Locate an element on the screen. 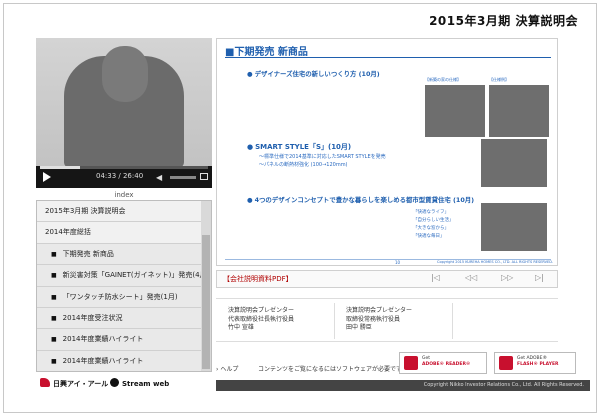  fullscreen-icon is located at coordinates (204, 176).